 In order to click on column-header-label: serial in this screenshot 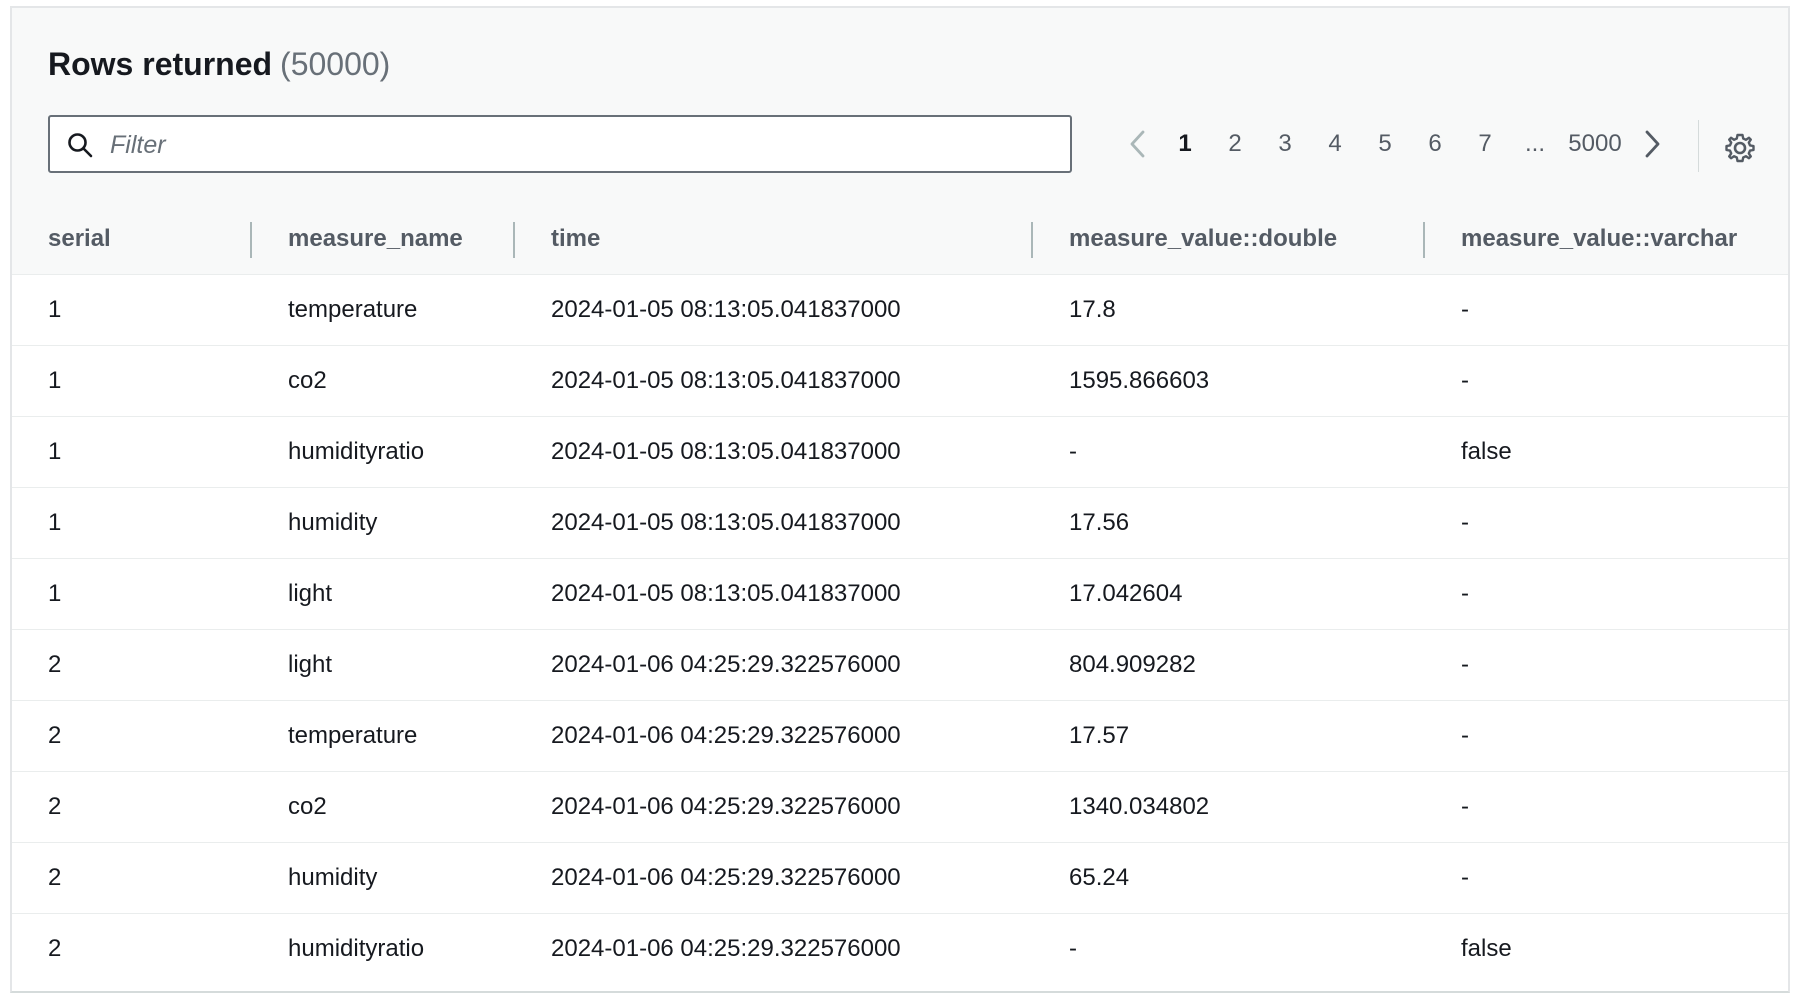, I will do `click(79, 238)`.